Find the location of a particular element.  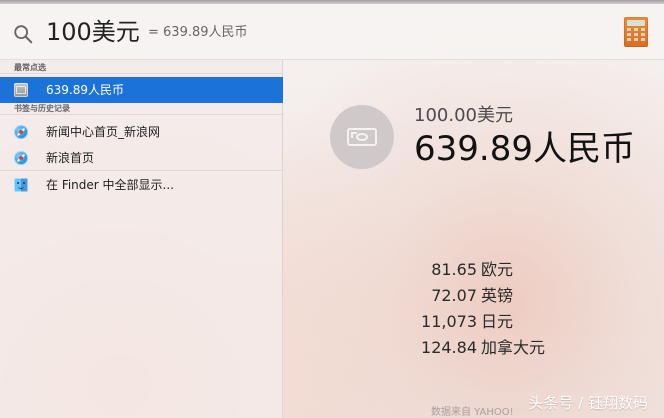

calculator-icon is located at coordinates (636, 32).